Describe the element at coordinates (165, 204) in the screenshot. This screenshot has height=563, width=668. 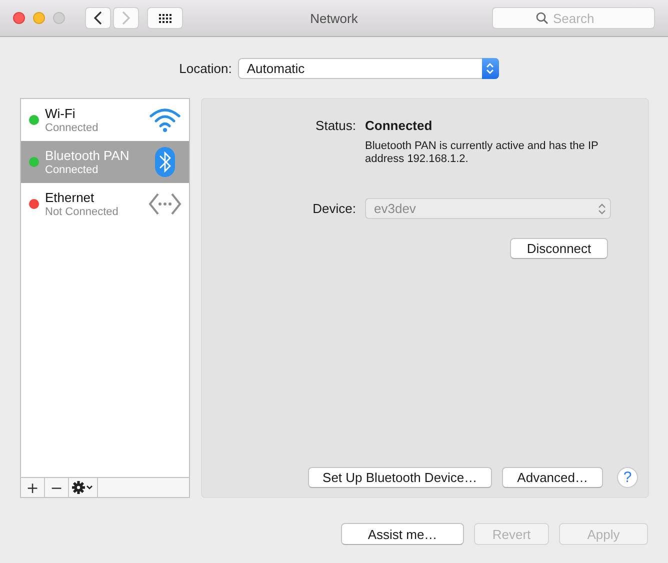
I see `ethernet-icon` at that location.